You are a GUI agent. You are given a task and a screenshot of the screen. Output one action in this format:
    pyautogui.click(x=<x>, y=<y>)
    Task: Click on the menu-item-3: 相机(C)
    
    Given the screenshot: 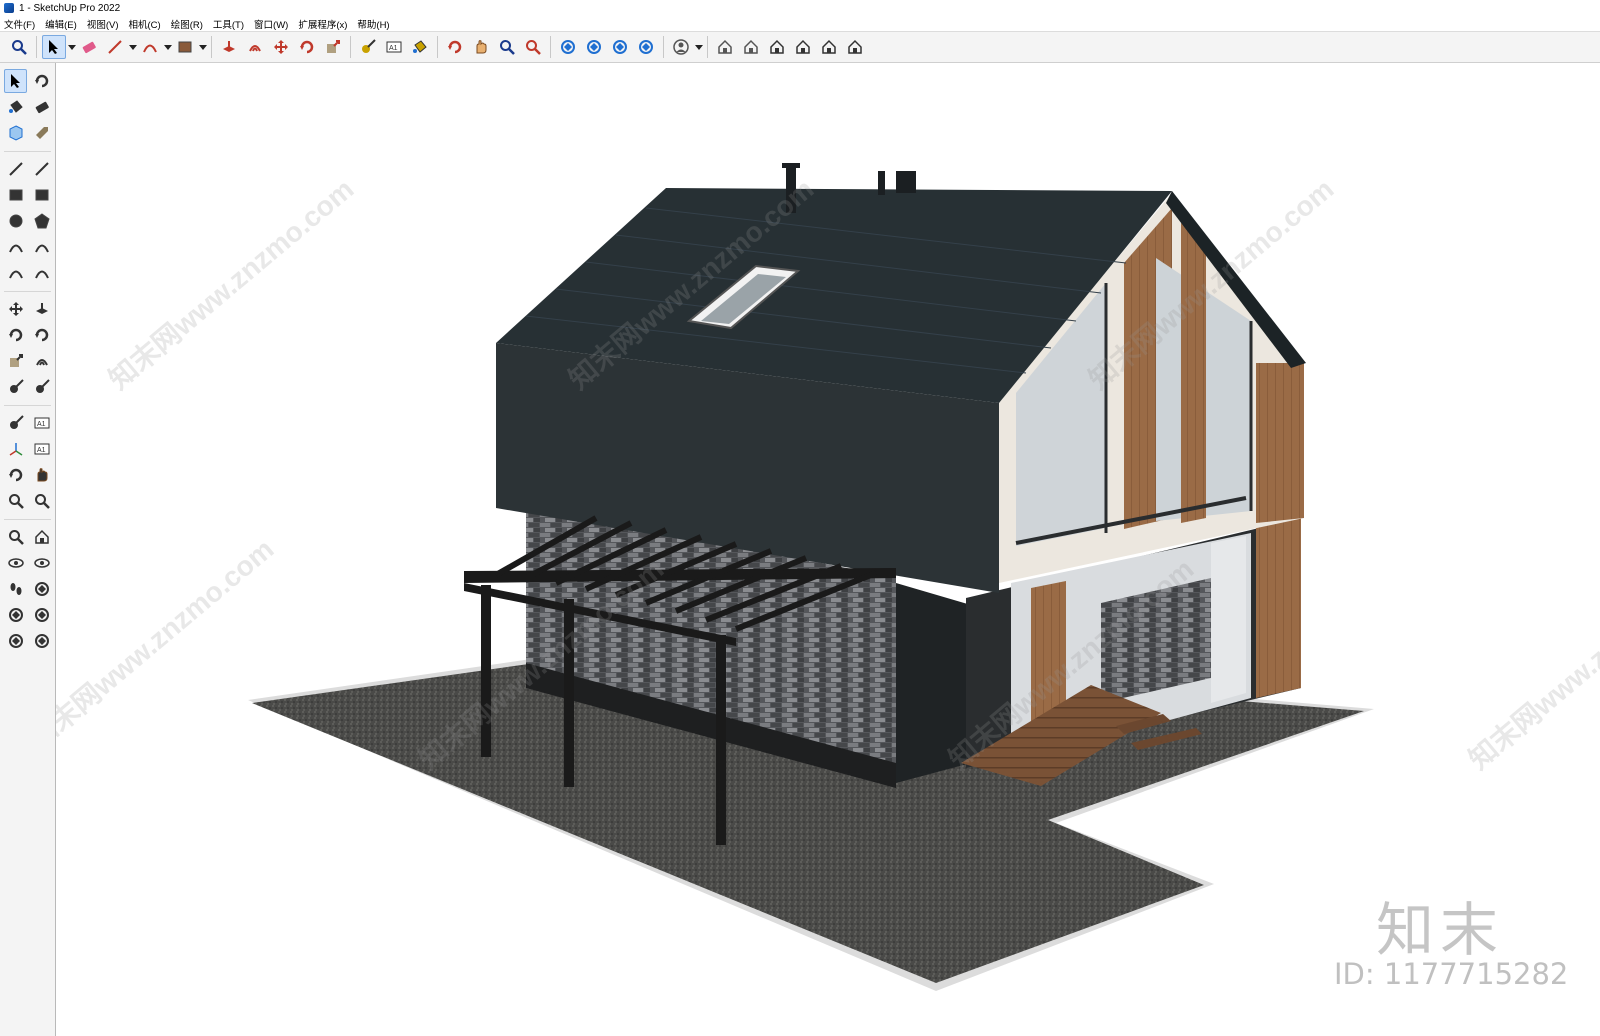 What is the action you would take?
    pyautogui.click(x=144, y=24)
    